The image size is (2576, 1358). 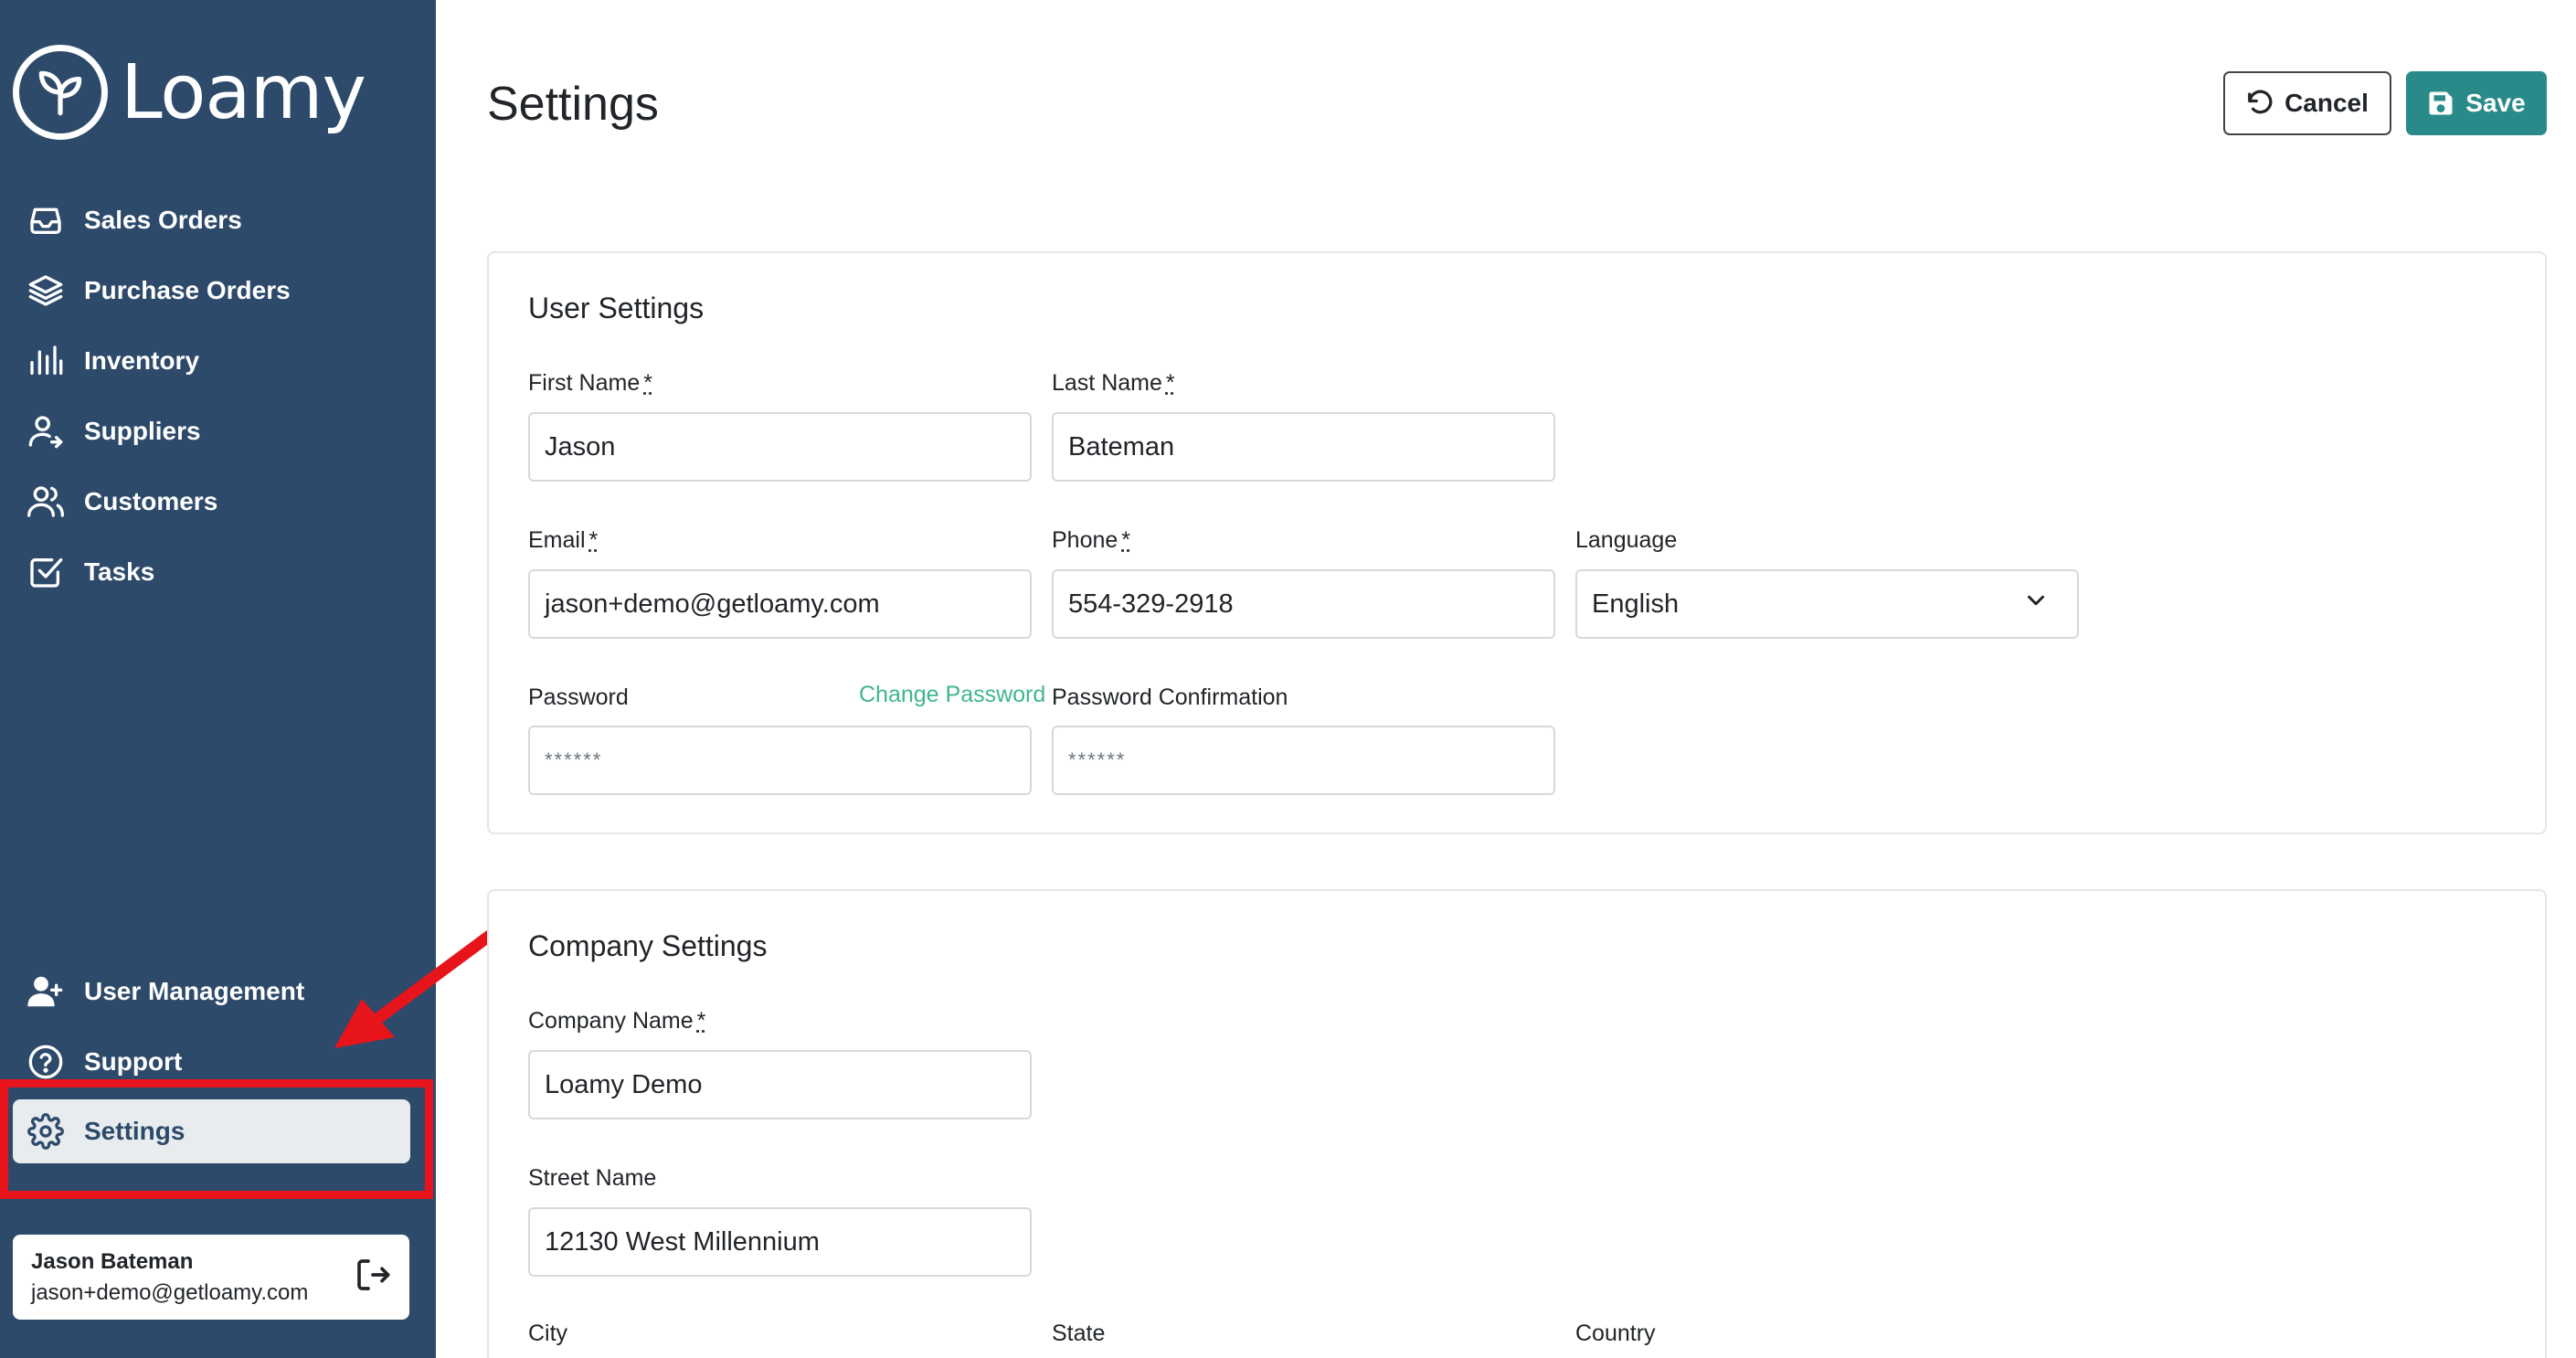 I want to click on email-label-text: Email, so click(x=557, y=540).